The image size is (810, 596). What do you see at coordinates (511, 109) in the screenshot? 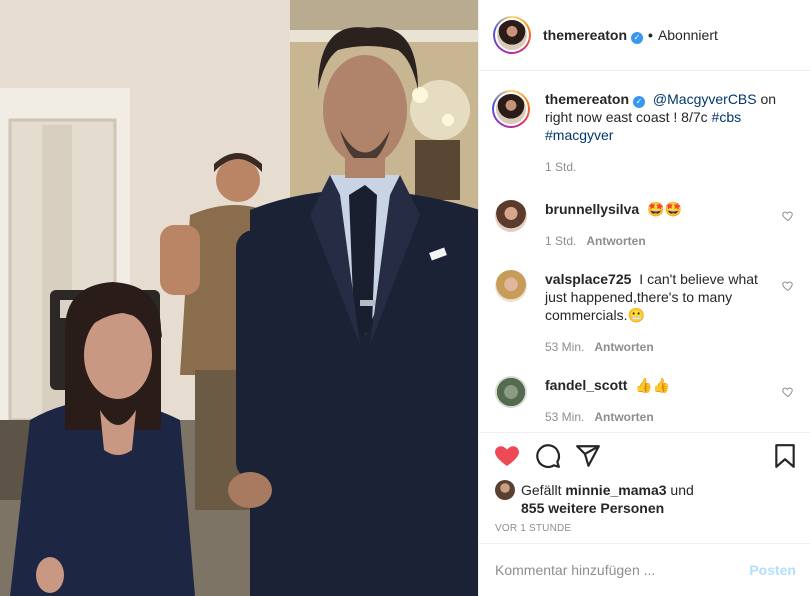
I see `caption-avatar` at bounding box center [511, 109].